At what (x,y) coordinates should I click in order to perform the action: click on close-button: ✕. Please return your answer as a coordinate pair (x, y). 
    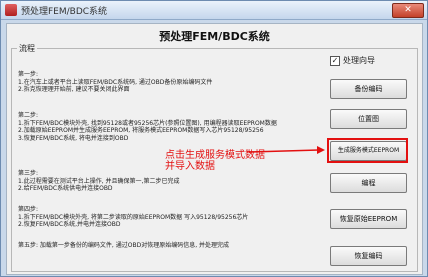
    Looking at the image, I should click on (408, 10).